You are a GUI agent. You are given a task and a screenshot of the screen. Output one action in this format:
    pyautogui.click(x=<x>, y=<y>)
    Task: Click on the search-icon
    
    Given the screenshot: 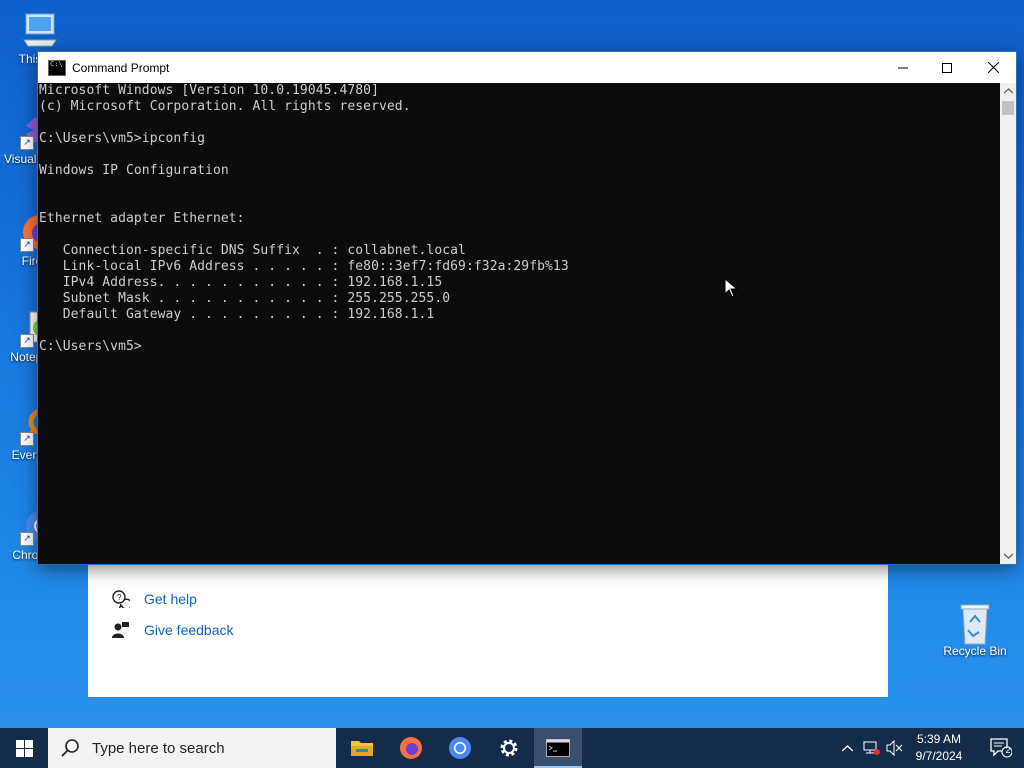 What is the action you would take?
    pyautogui.click(x=70, y=748)
    